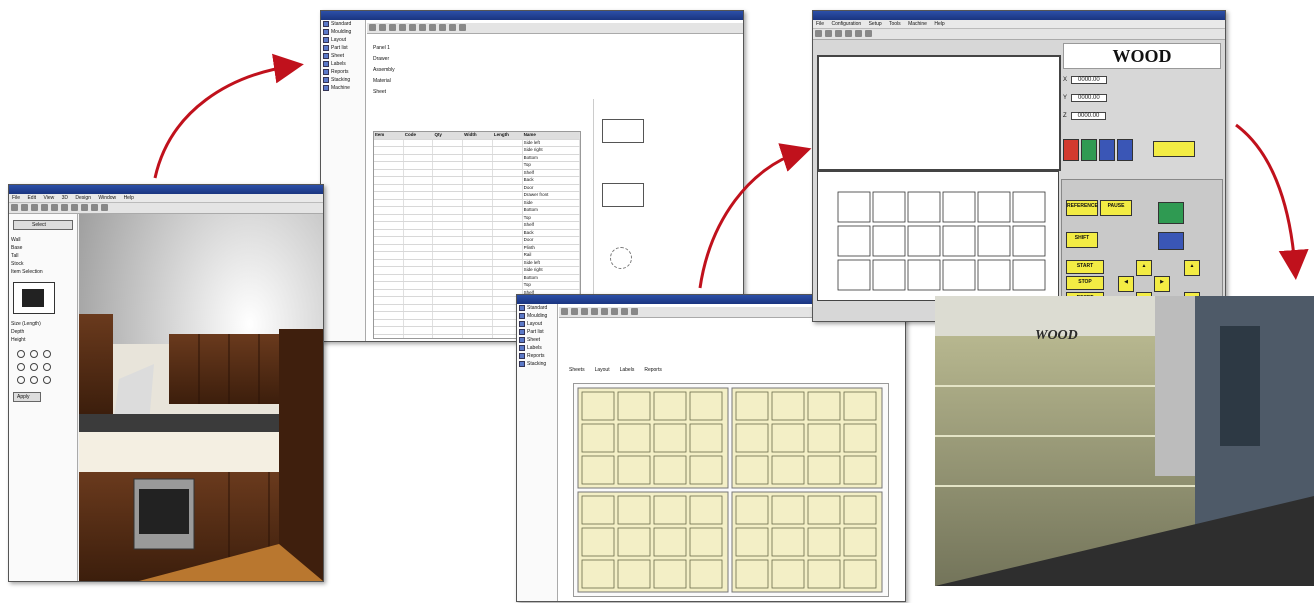  Describe the element at coordinates (1162, 284) in the screenshot. I see `jog-right-button: ▶` at that location.